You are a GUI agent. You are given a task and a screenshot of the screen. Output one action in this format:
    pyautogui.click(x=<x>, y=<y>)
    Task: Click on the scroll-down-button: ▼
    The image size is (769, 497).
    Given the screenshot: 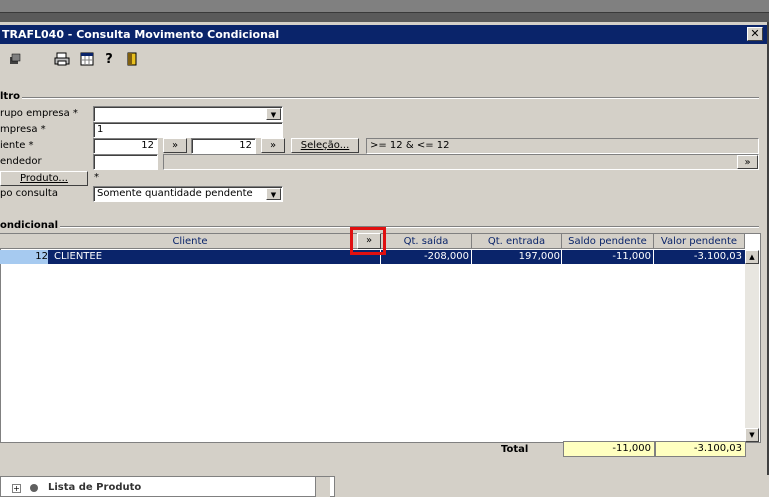 What is the action you would take?
    pyautogui.click(x=752, y=435)
    